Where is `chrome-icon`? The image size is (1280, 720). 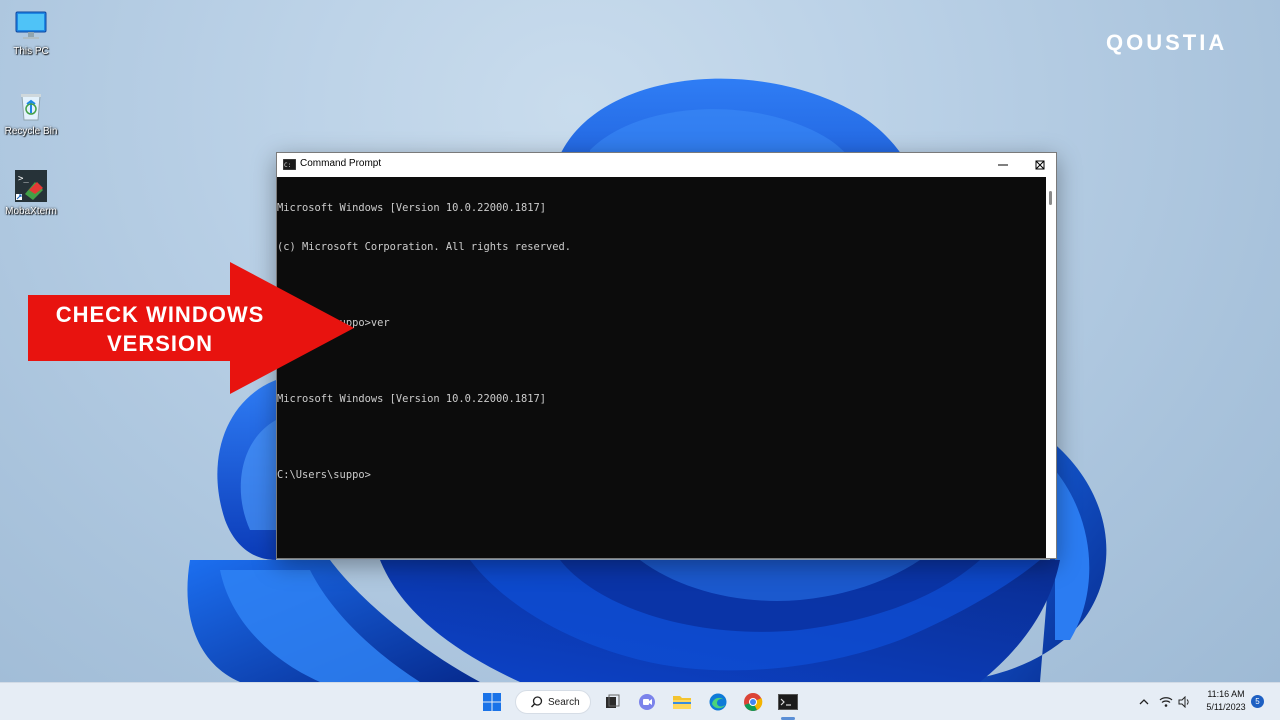 chrome-icon is located at coordinates (753, 702).